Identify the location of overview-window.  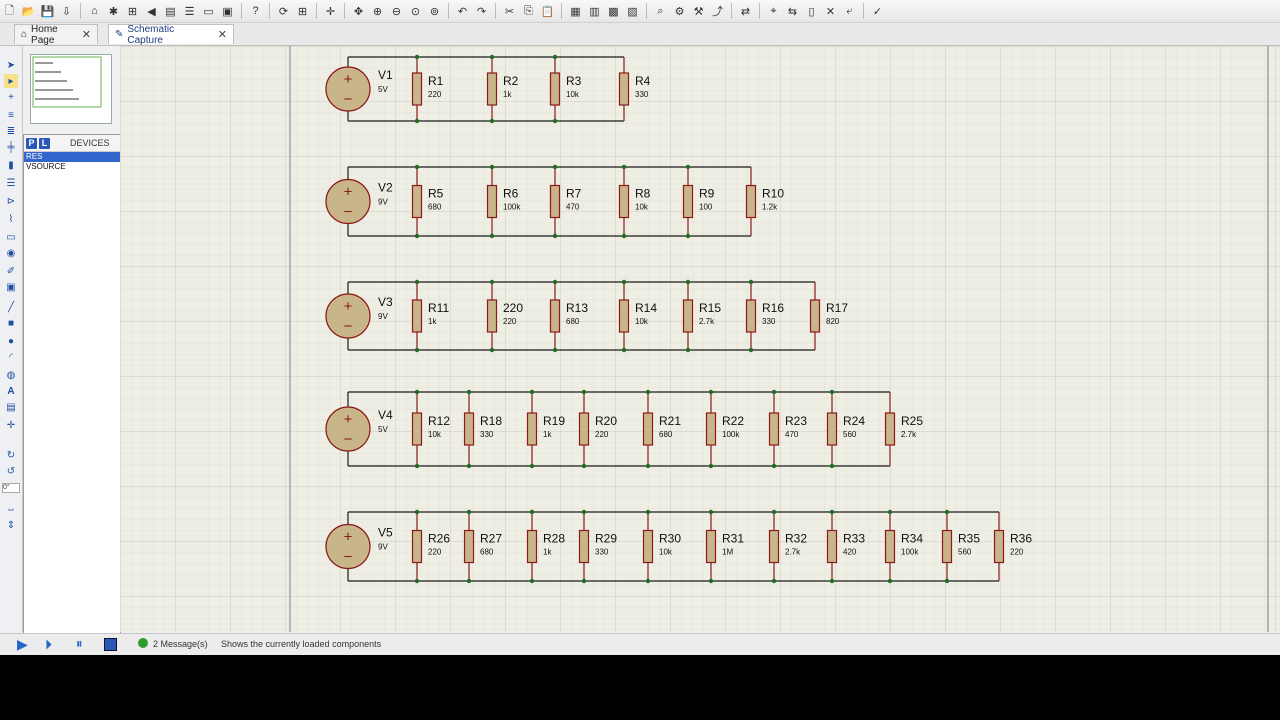
(71, 89).